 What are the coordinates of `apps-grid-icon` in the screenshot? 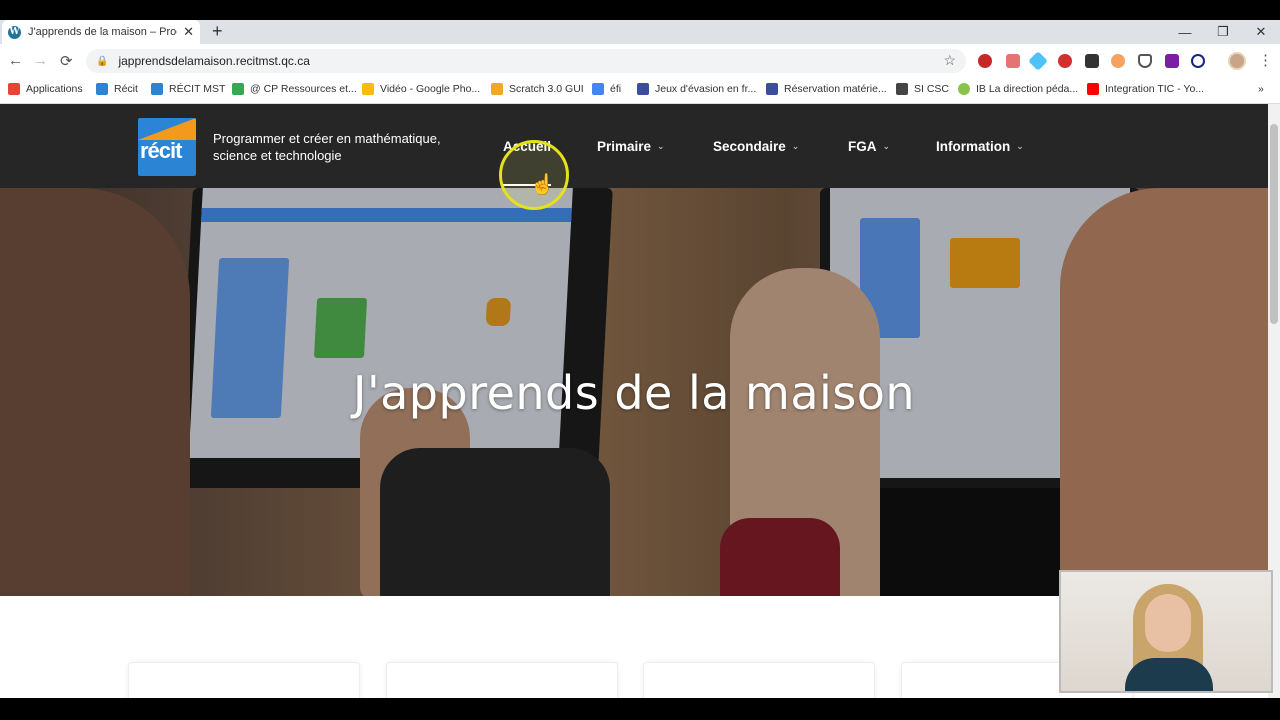 It's located at (14, 89).